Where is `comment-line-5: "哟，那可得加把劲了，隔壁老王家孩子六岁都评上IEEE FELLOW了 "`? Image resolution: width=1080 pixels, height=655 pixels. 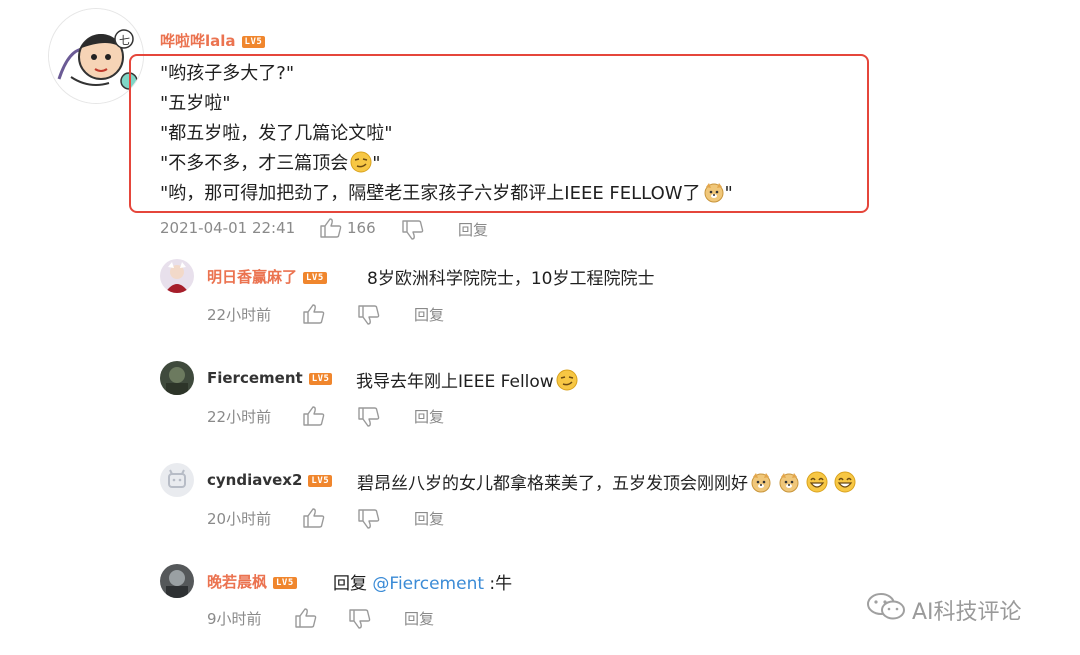 comment-line-5: "哟，那可得加把劲了，隔壁老王家孩子六岁都评上IEEE FELLOW了 " is located at coordinates (446, 193).